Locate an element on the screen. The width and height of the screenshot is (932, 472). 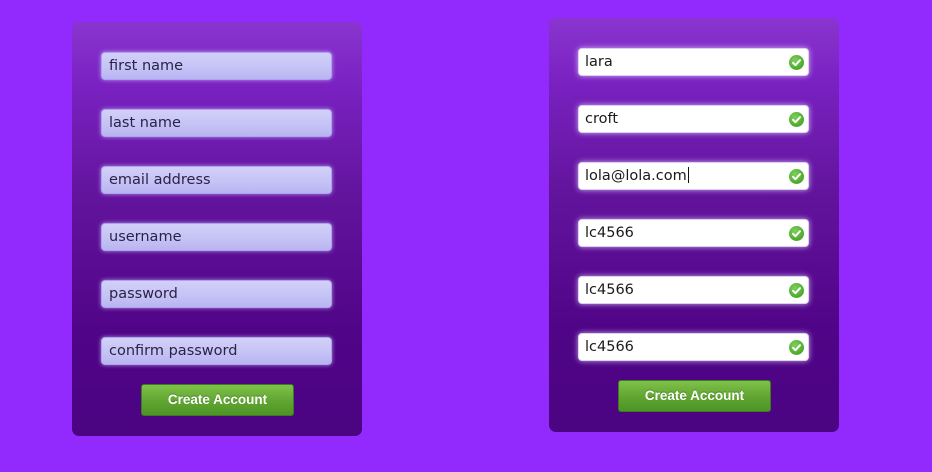
text-cursor is located at coordinates (688, 175).